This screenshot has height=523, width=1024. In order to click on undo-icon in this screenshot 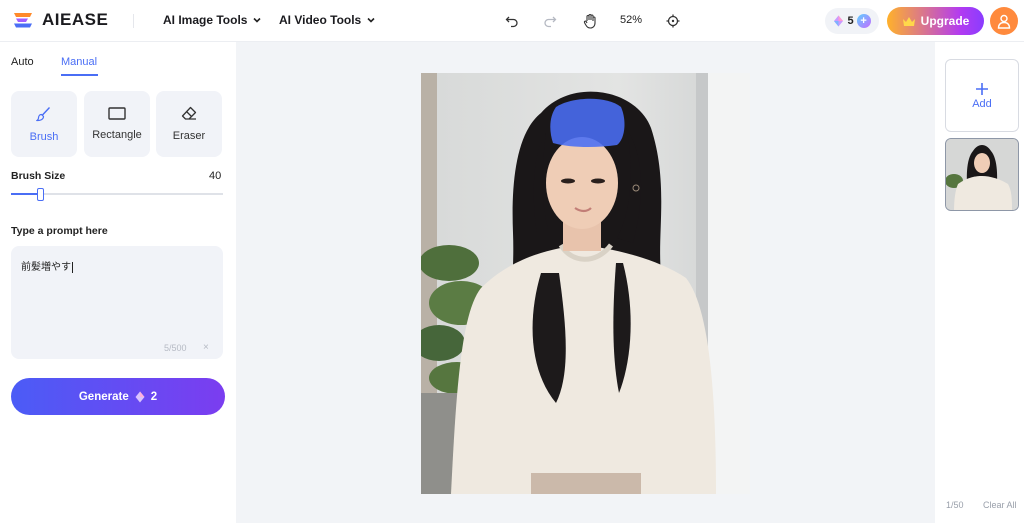, I will do `click(511, 22)`.